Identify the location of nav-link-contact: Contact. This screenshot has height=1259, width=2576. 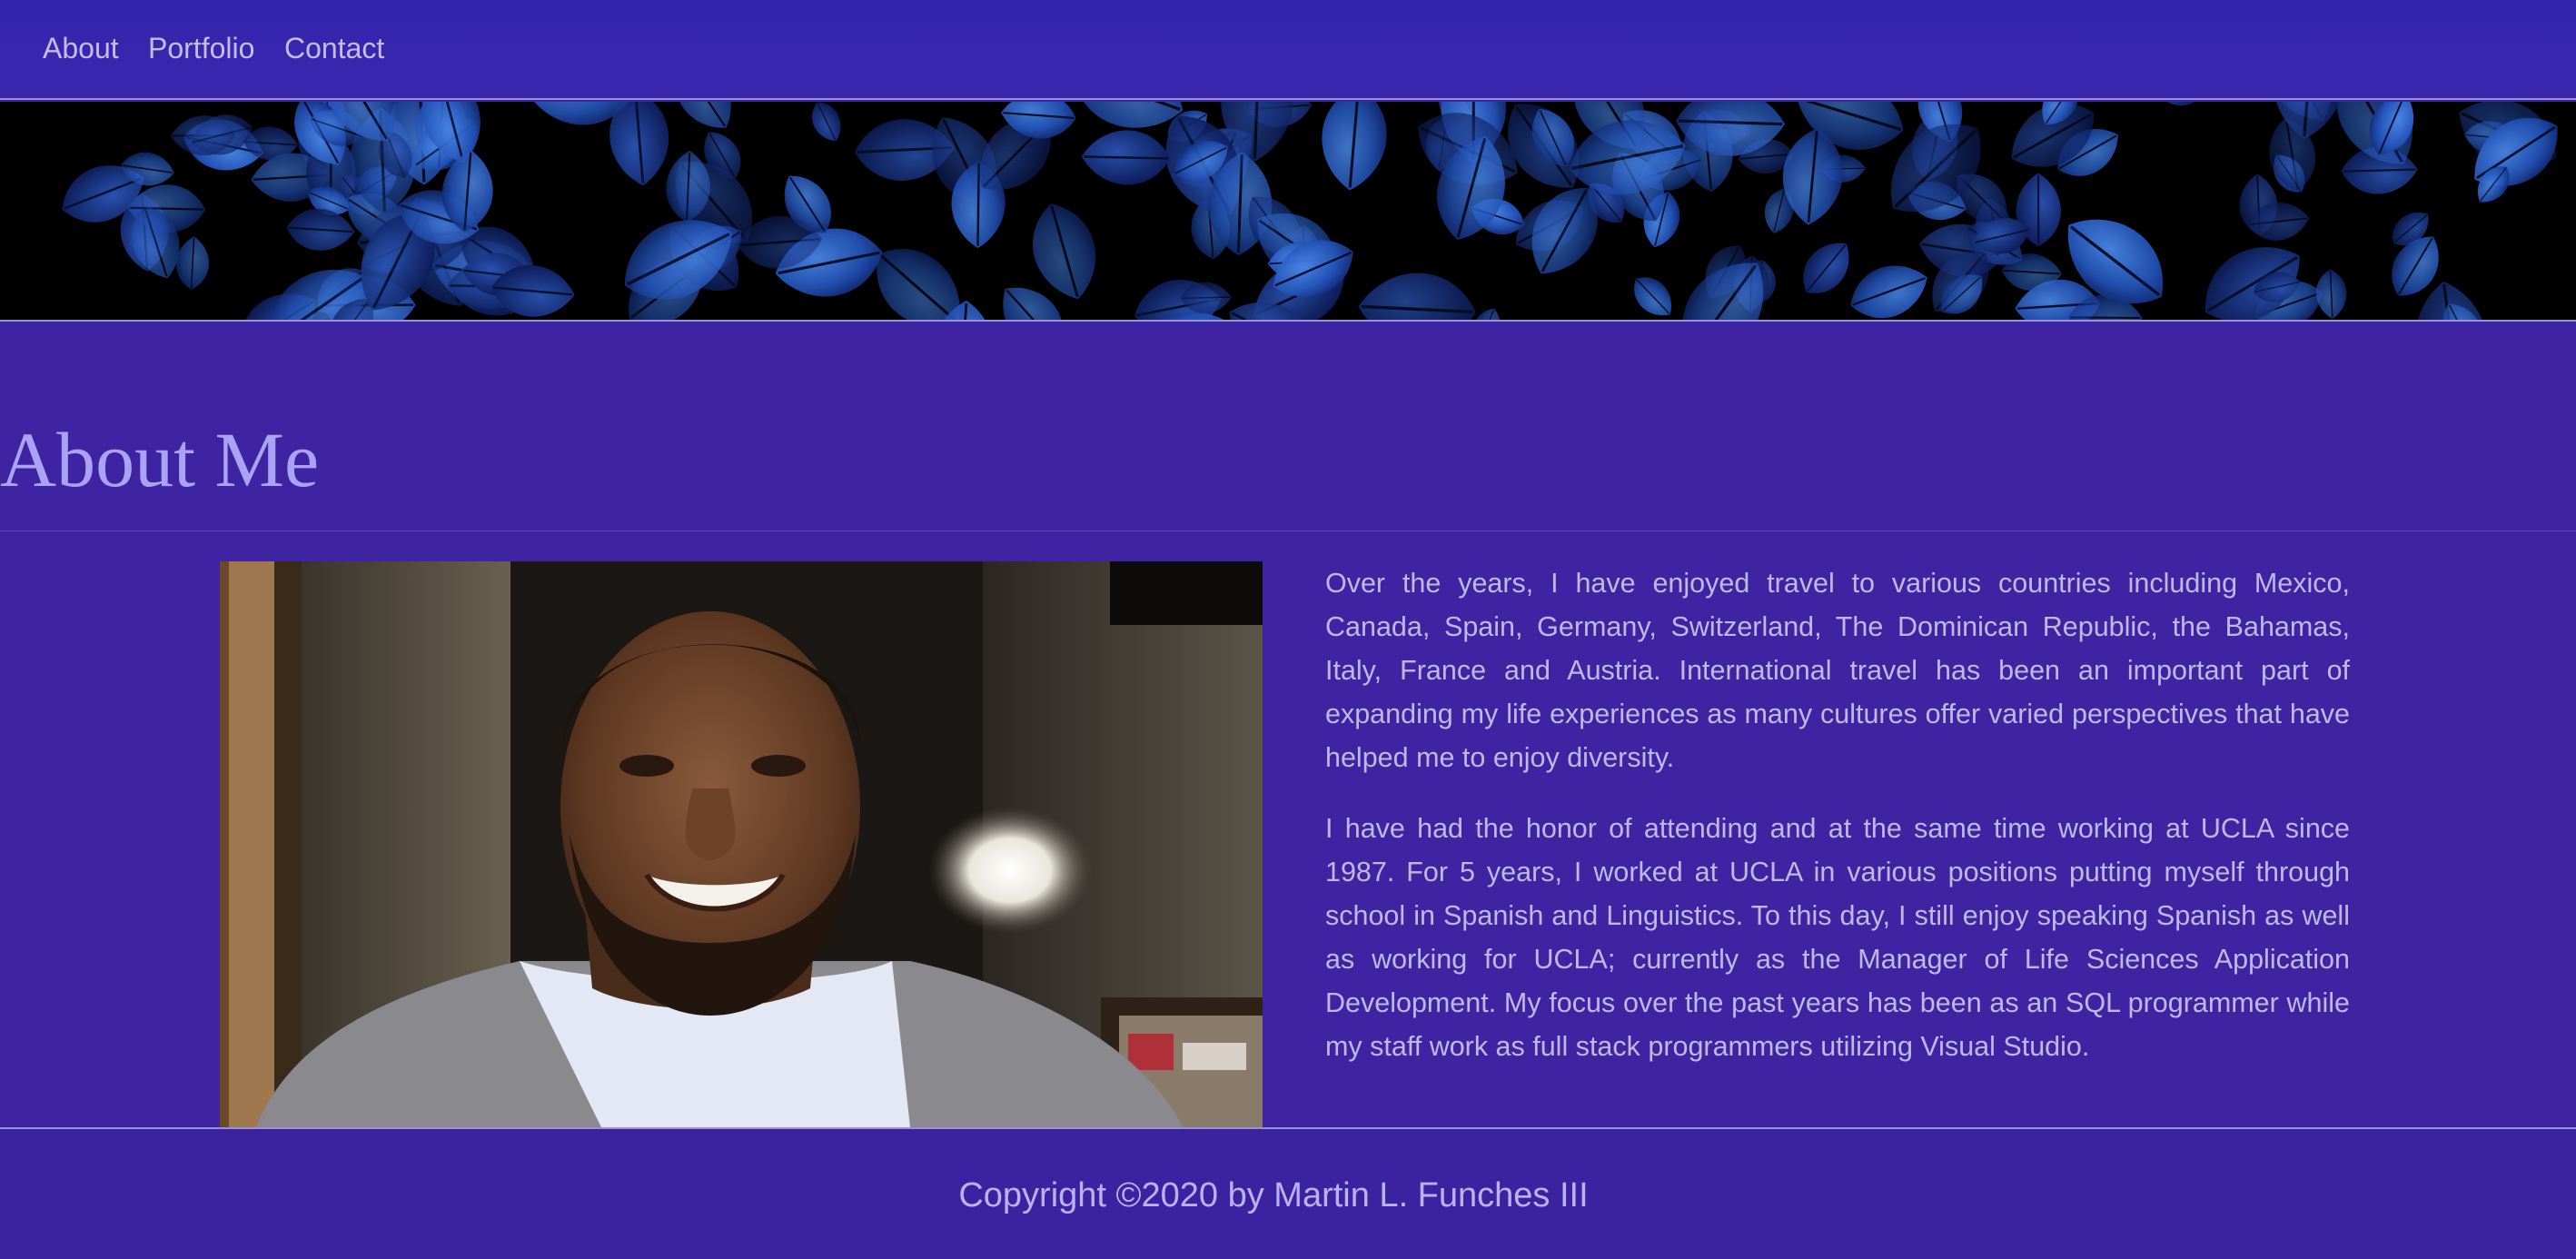
(334, 48).